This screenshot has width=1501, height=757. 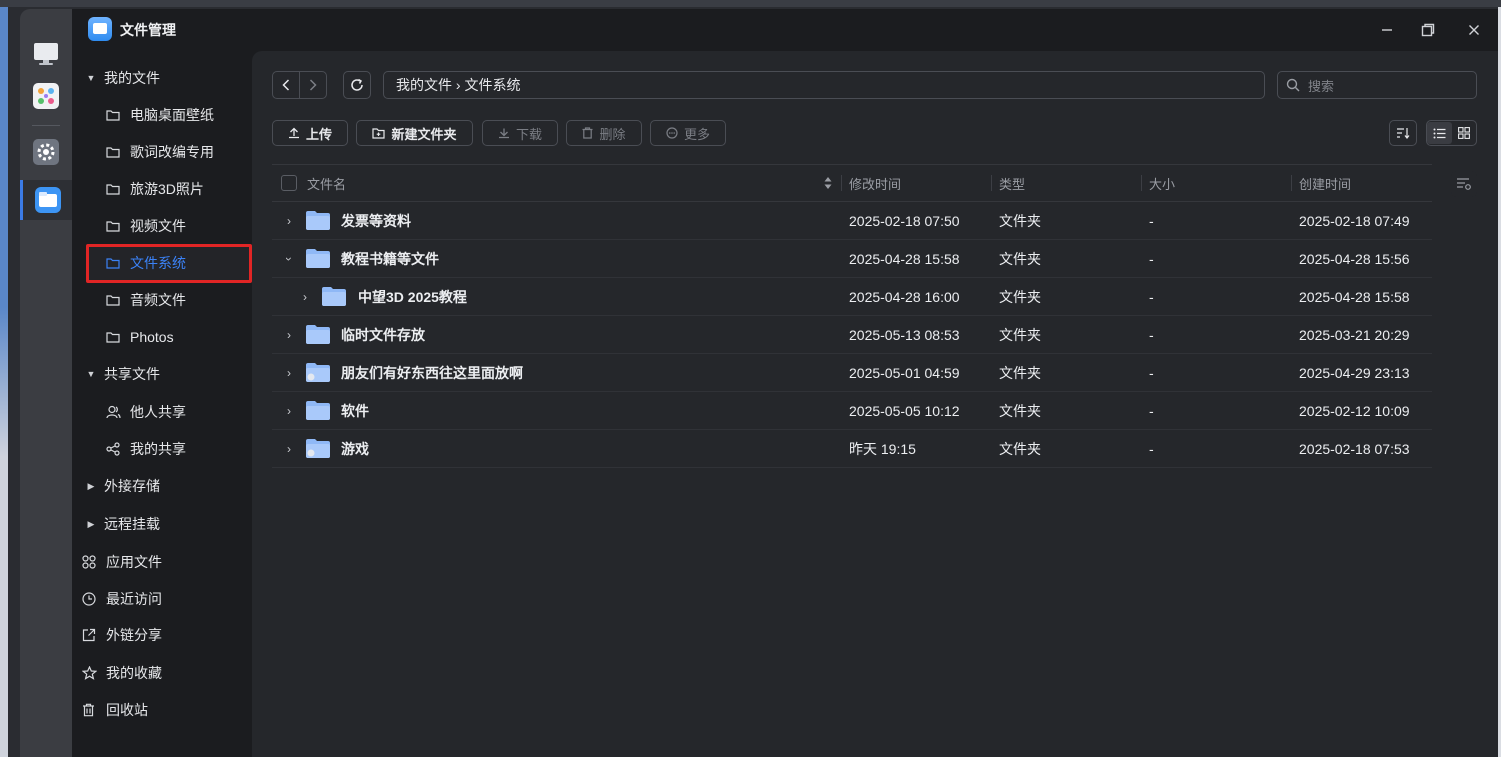 I want to click on sidebar-item-trash: 回收站, so click(x=115, y=710).